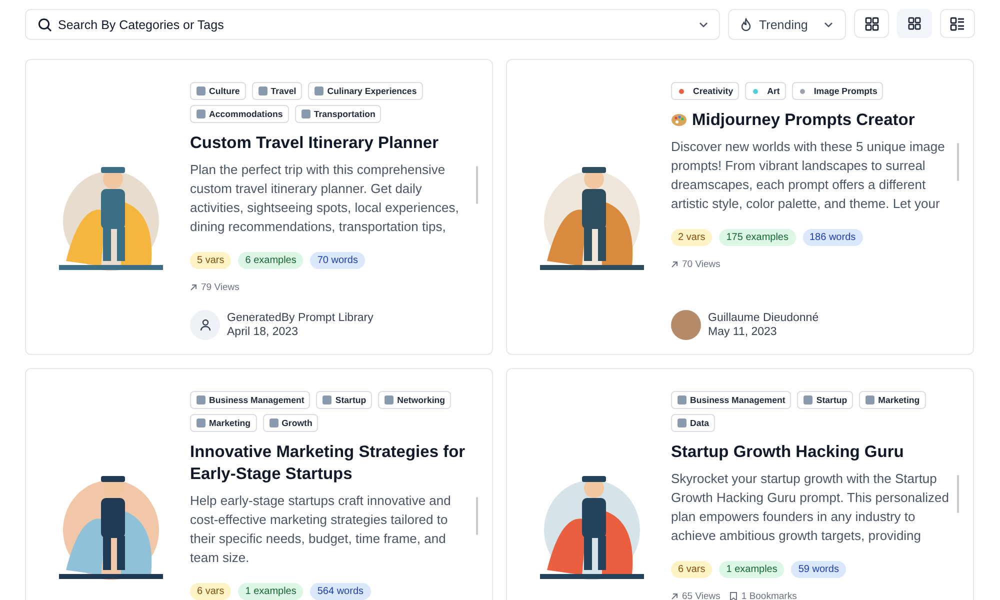 This screenshot has width=1000, height=600. Describe the element at coordinates (765, 91) in the screenshot. I see `tag: Art` at that location.